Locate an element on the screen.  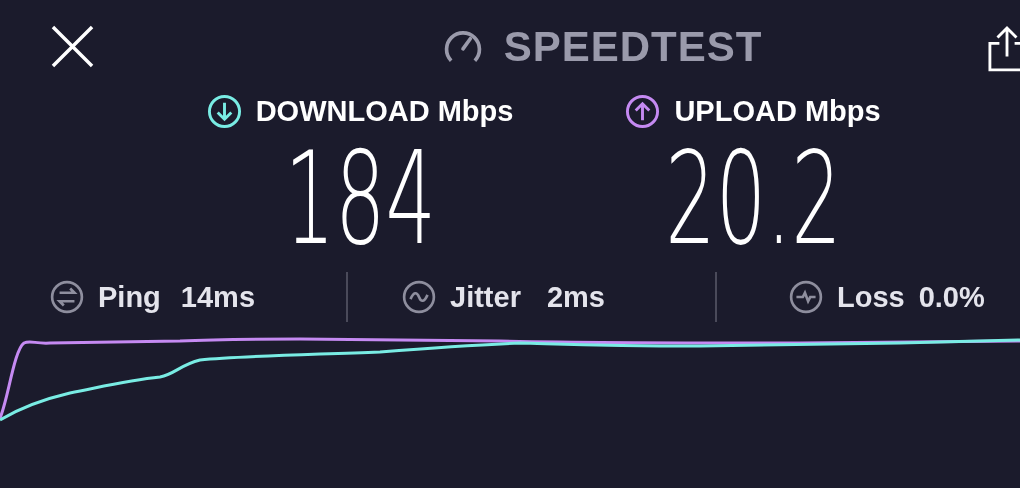
speed-value: 184 is located at coordinates (360, 199).